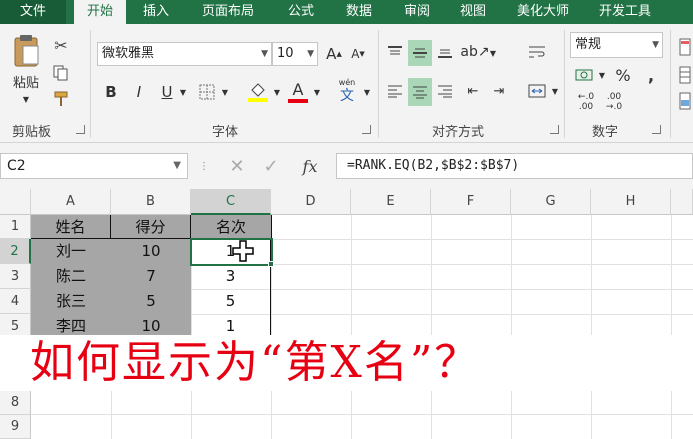 Image resolution: width=693 pixels, height=439 pixels. I want to click on format-table-icon, so click(685, 75).